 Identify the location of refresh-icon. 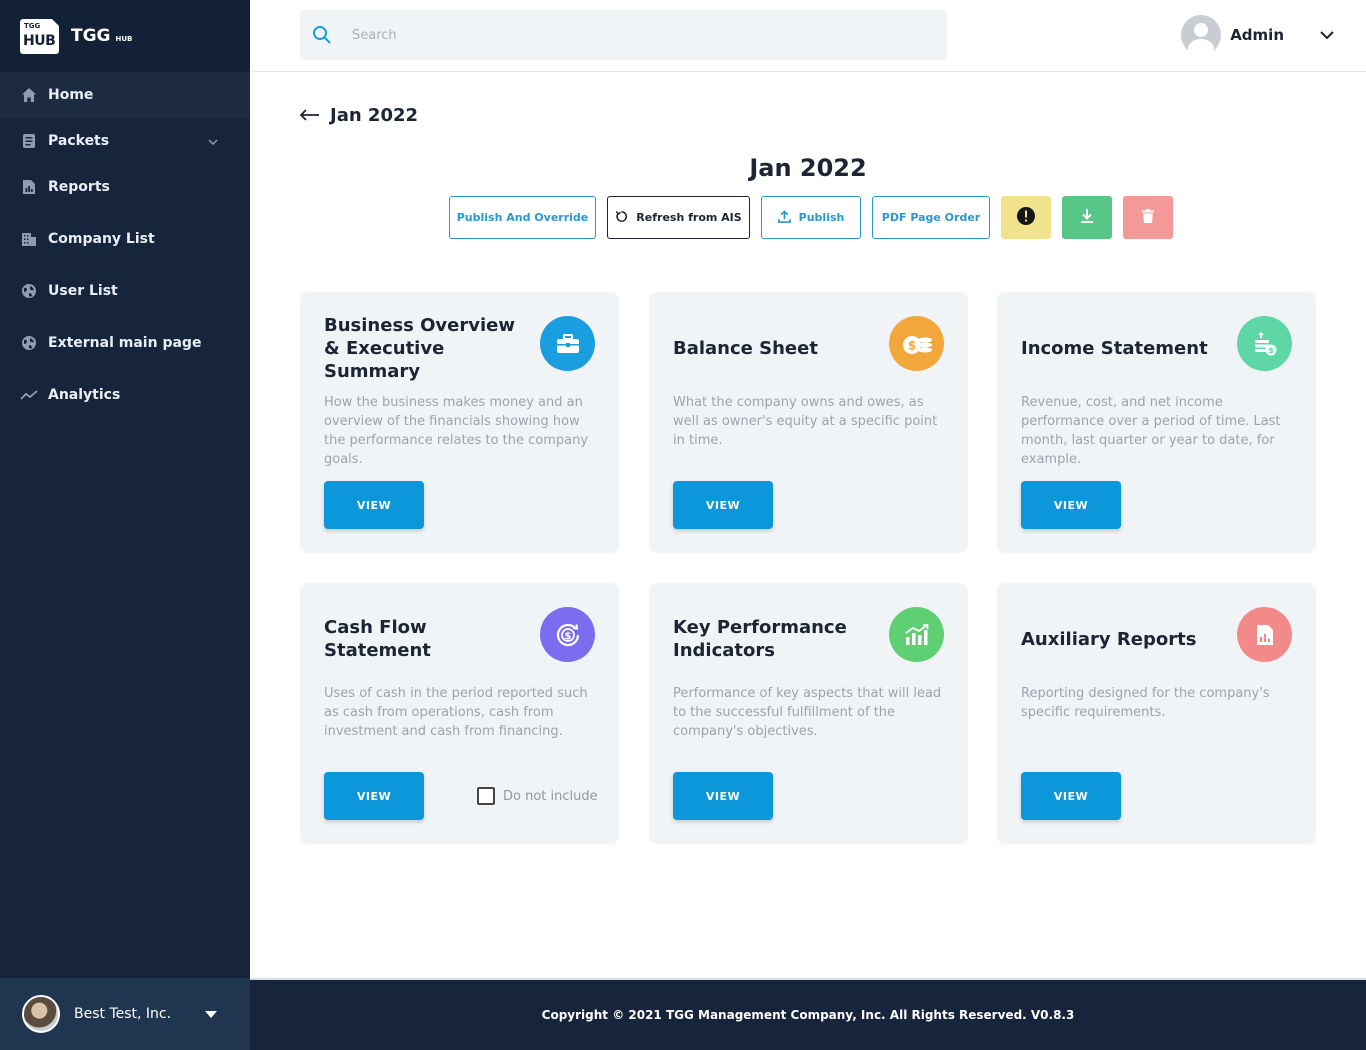
(621, 218).